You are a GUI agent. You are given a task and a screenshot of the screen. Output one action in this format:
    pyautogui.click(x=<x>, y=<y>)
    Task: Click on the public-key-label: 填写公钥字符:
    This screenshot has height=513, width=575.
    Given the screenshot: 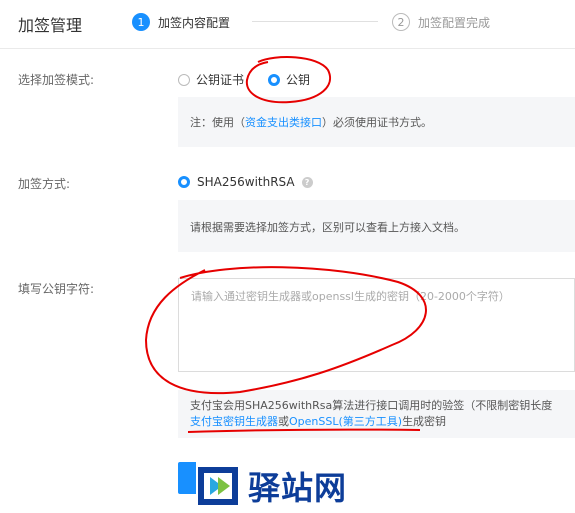 What is the action you would take?
    pyautogui.click(x=56, y=289)
    